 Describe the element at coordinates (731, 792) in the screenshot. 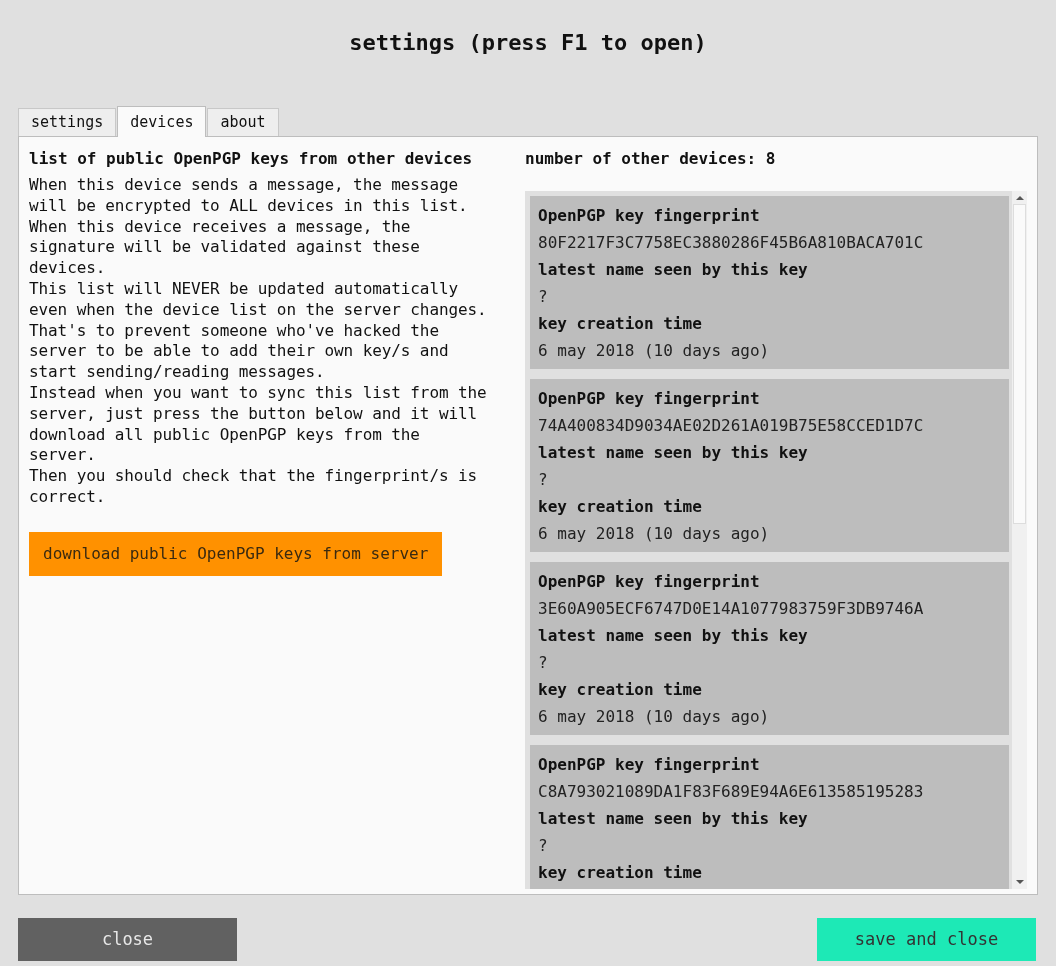

I see `fingerprint-text: C8A793021089DA1F83F689E94A6E613585195283` at that location.